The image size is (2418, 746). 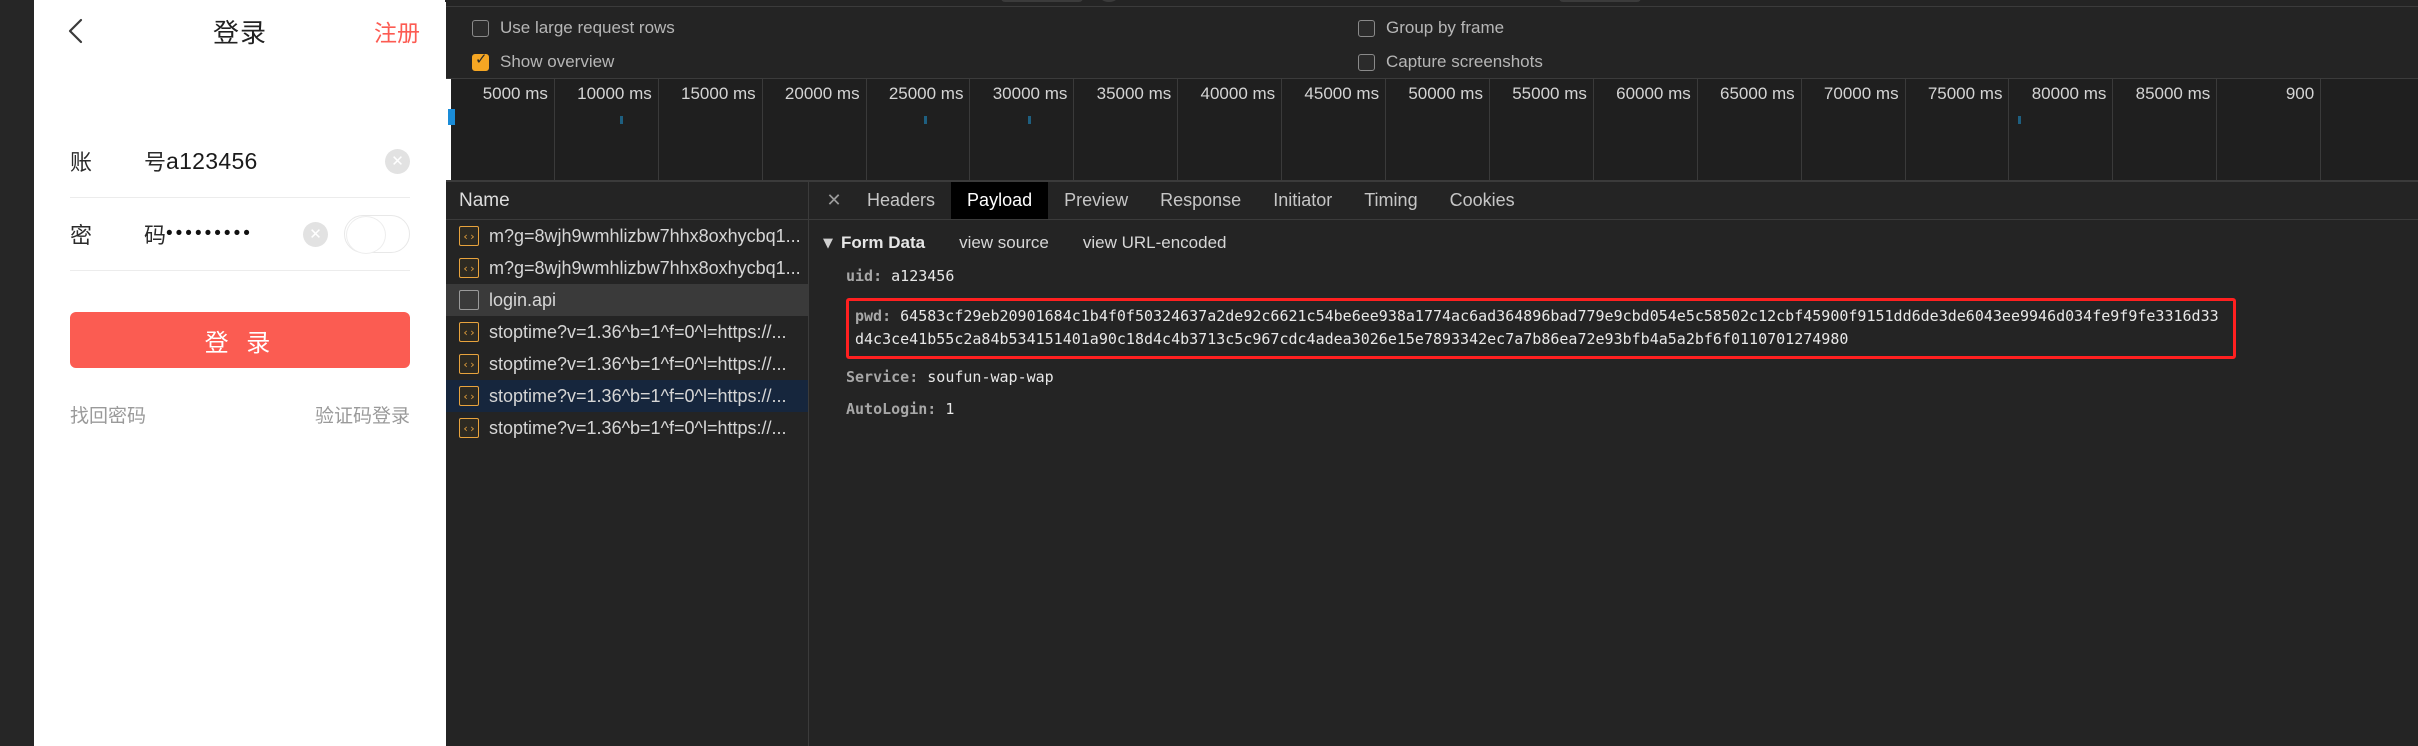 I want to click on overview-tick-label: 70000 ms, so click(x=1861, y=93).